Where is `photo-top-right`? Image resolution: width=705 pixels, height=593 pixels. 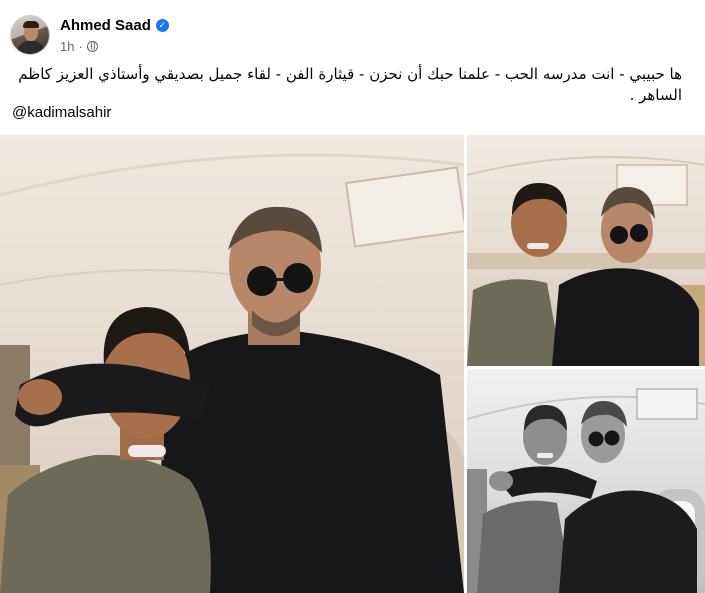
photo-top-right is located at coordinates (586, 250).